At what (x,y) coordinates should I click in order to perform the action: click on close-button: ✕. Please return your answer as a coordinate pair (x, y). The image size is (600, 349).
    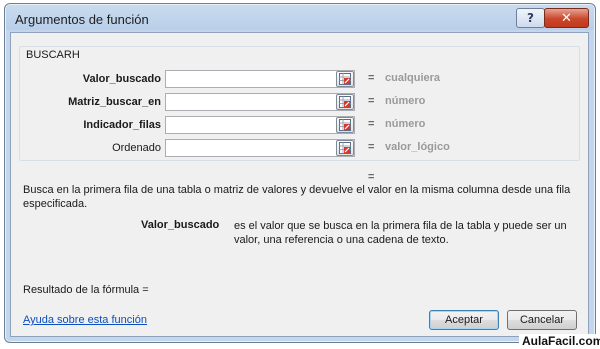
    Looking at the image, I should click on (566, 18).